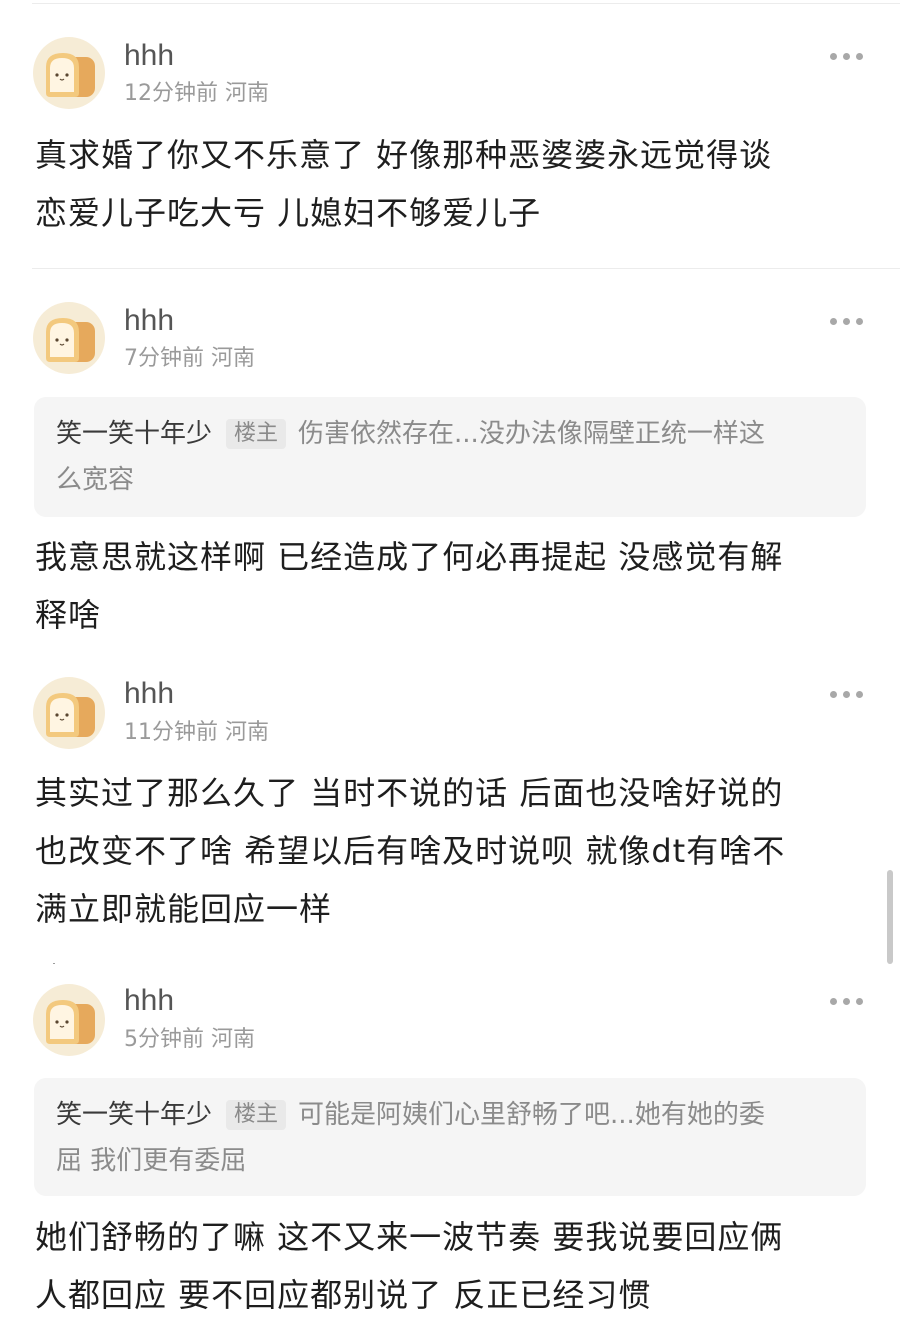 The image size is (900, 1341). Describe the element at coordinates (164, 358) in the screenshot. I see `comment-time: 7分钟前` at that location.